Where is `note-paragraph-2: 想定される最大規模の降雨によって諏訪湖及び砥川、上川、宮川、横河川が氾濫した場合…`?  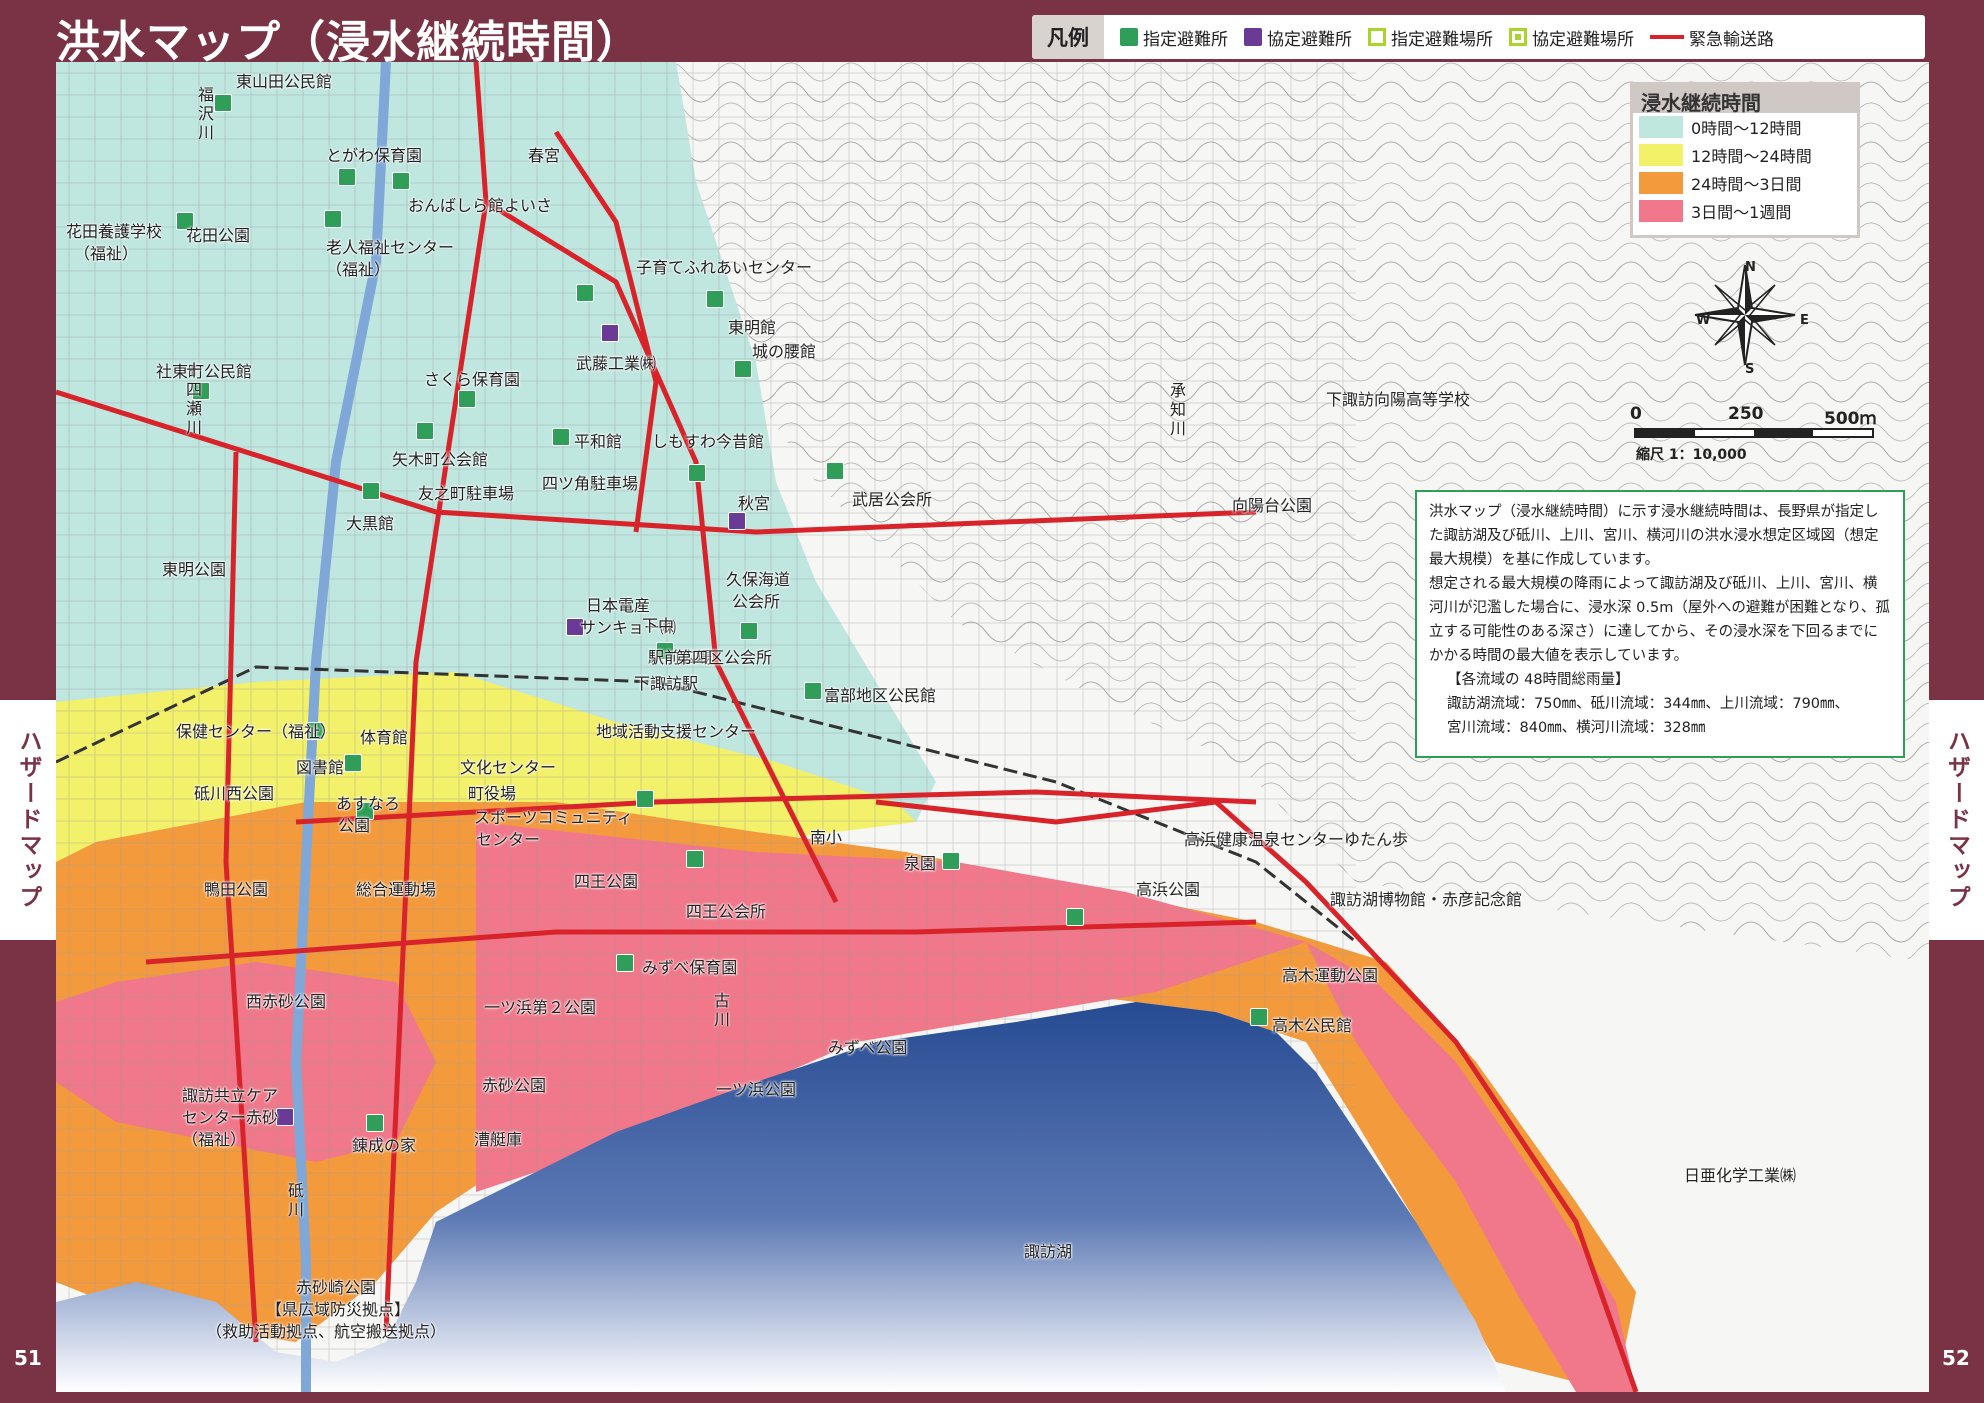 note-paragraph-2: 想定される最大規模の降雨によって諏訪湖及び砥川、上川、宮川、横河川が氾濫した場合… is located at coordinates (1659, 620).